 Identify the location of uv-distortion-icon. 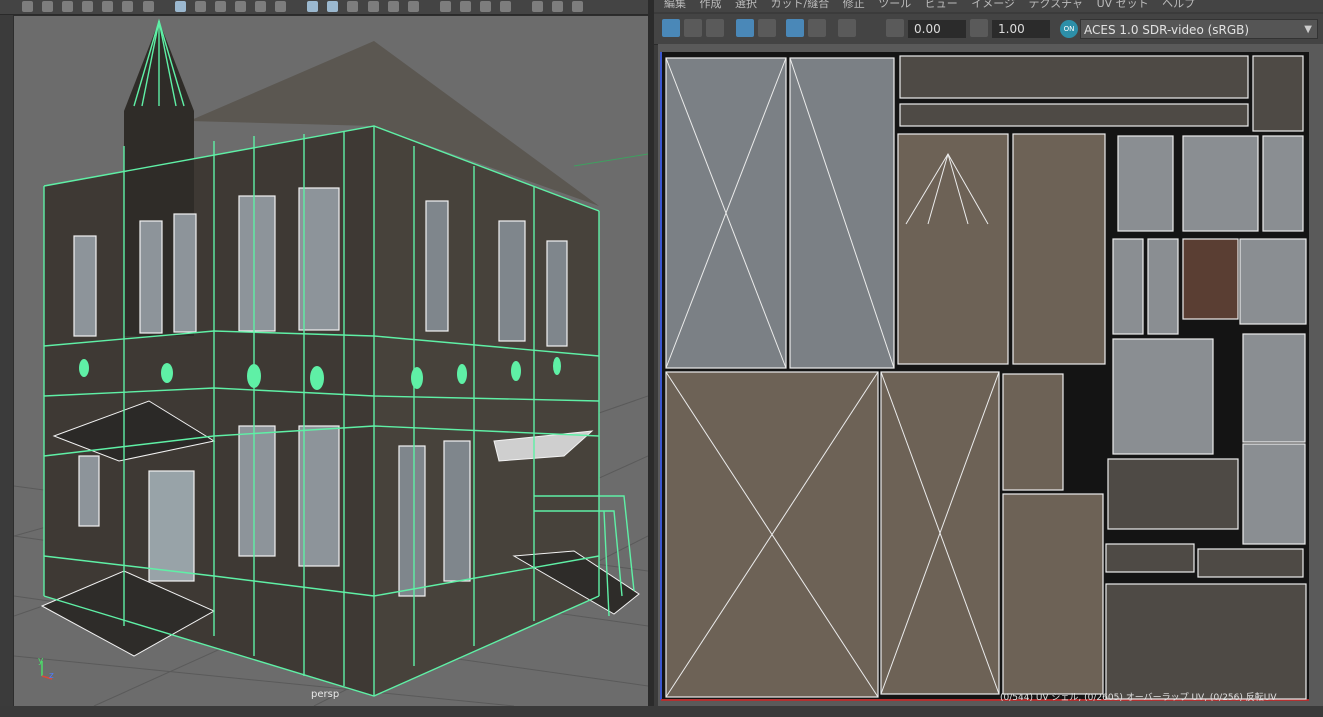
(715, 28).